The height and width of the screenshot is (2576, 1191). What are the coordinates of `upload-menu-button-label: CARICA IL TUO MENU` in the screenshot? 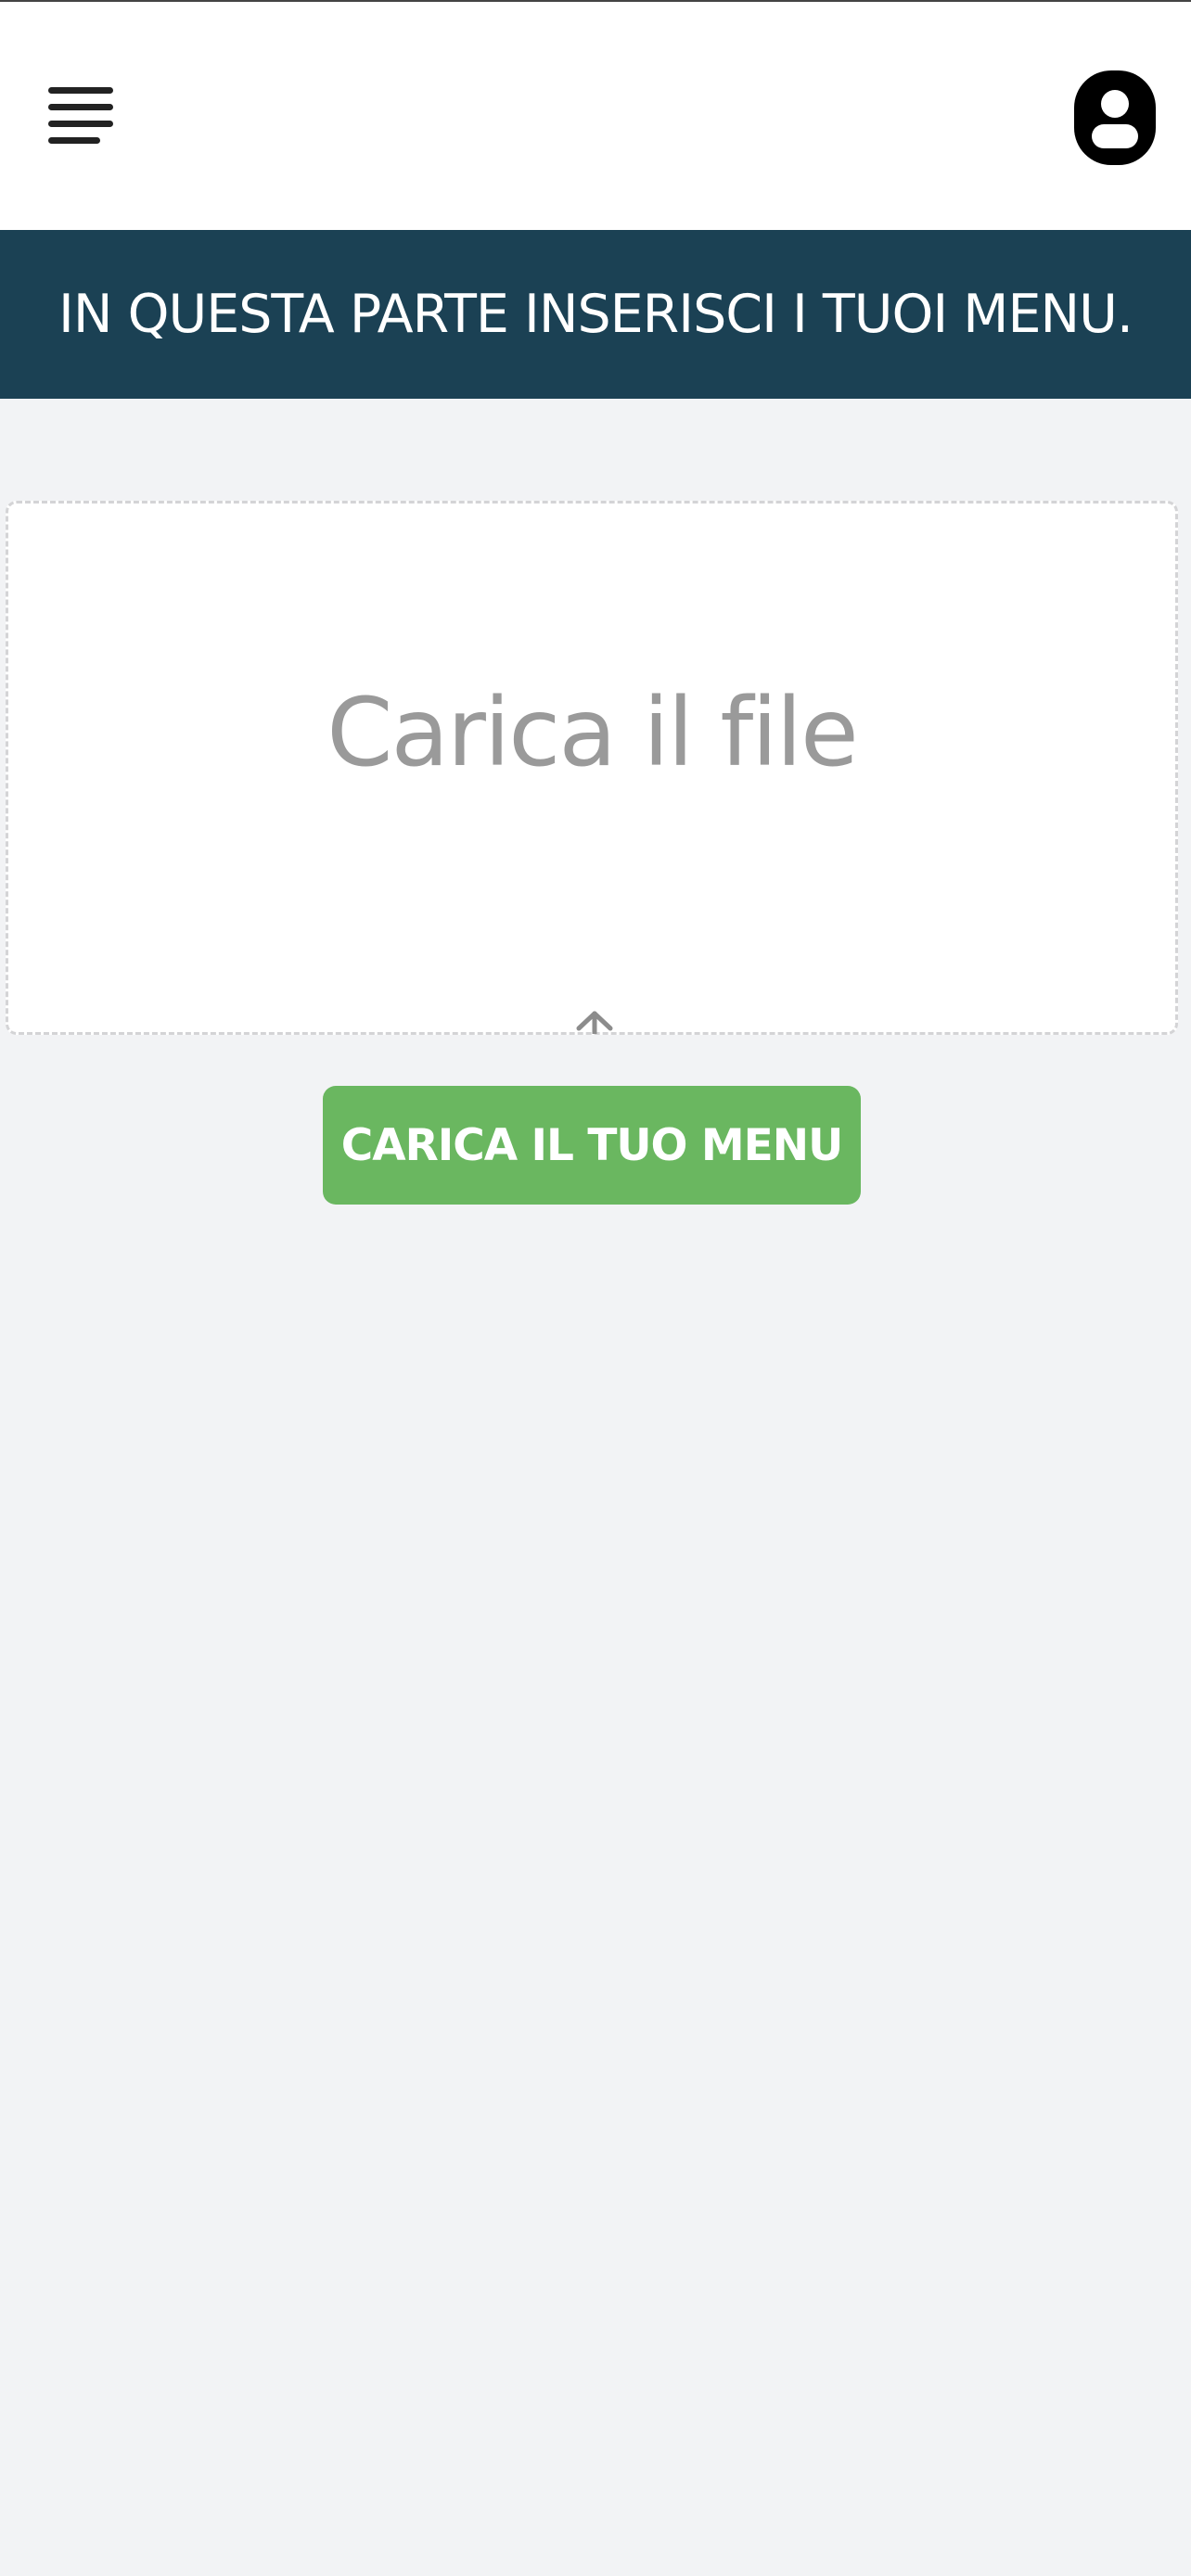 It's located at (591, 1145).